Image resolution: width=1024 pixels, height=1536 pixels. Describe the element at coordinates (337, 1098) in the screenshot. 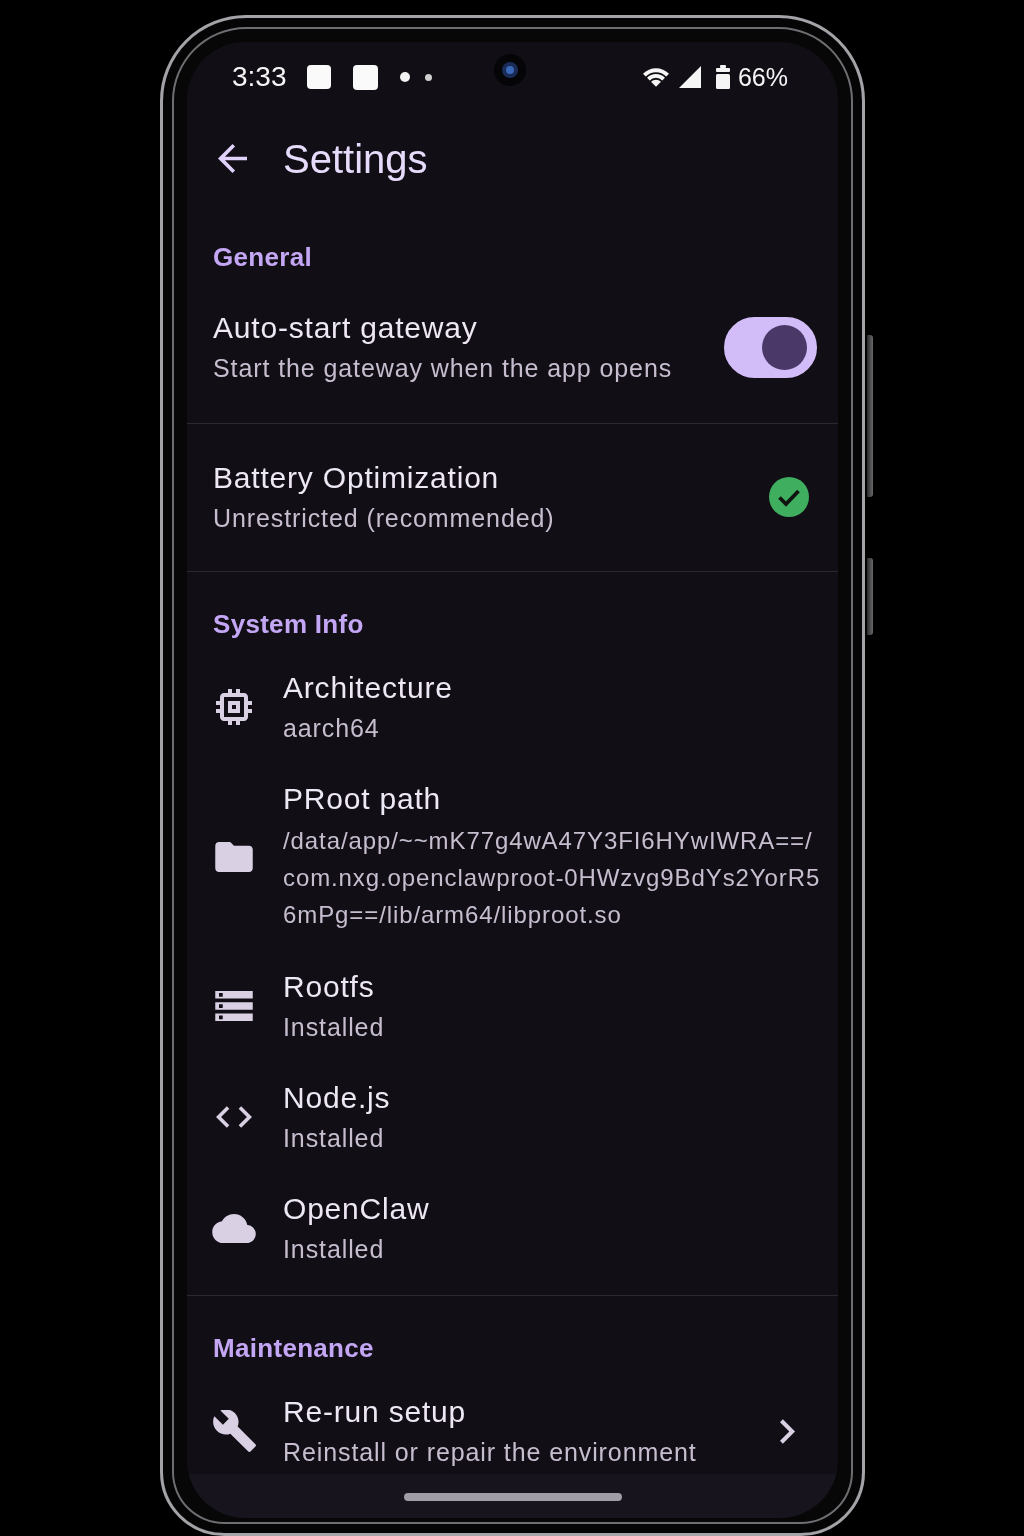

I see `setting-title: Node.js` at that location.